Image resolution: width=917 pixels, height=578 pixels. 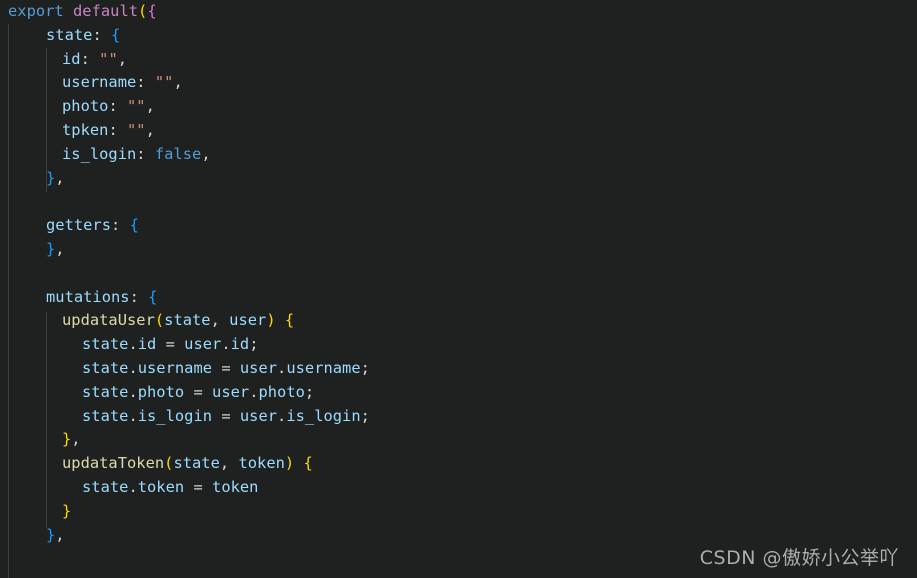 I want to click on code-line: state.photo = user.photo;, so click(x=458, y=393).